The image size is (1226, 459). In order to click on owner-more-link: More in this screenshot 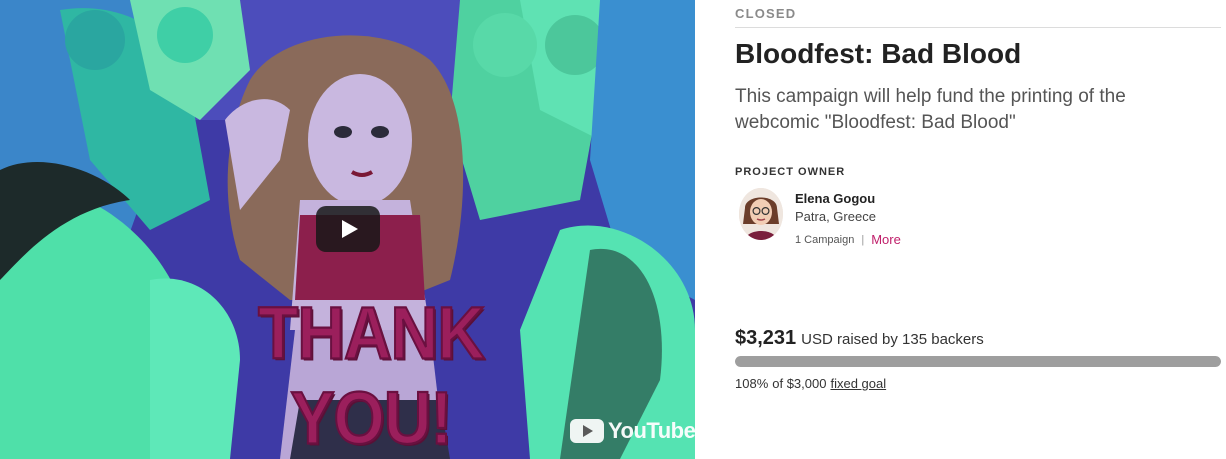, I will do `click(886, 239)`.